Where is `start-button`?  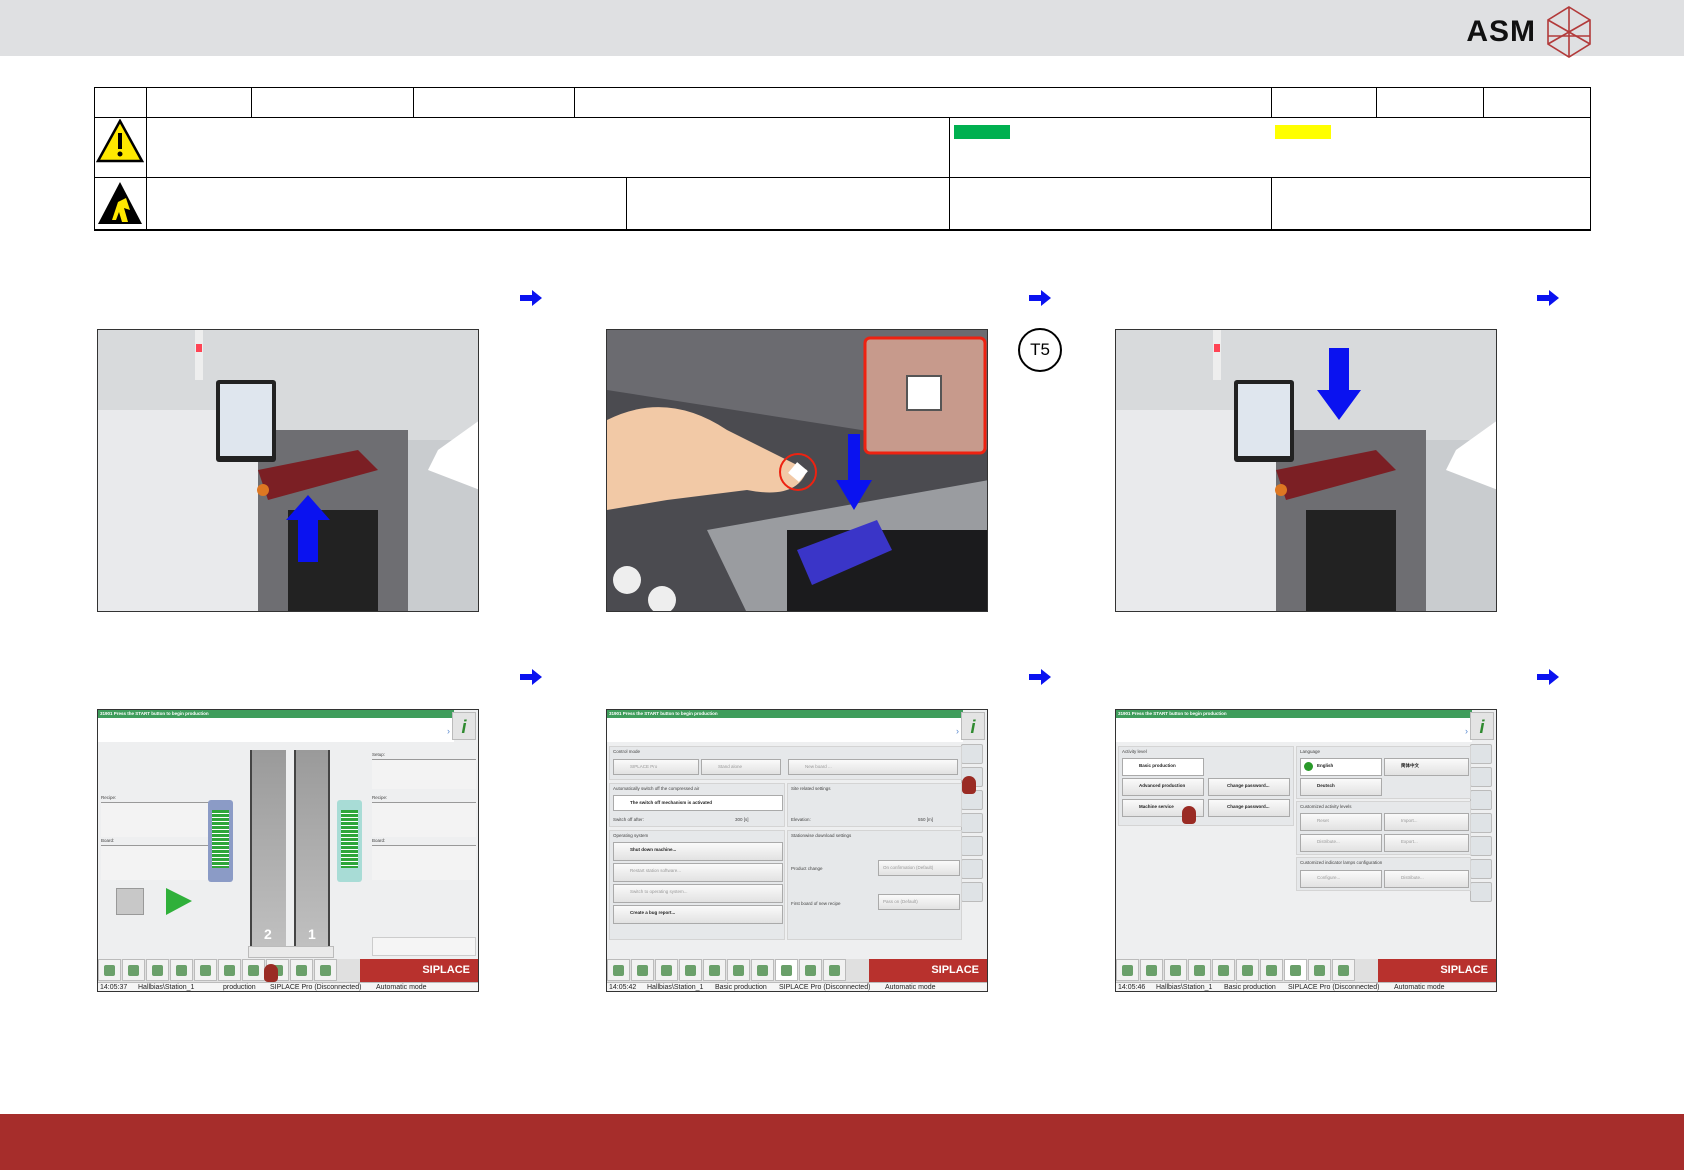 start-button is located at coordinates (179, 901).